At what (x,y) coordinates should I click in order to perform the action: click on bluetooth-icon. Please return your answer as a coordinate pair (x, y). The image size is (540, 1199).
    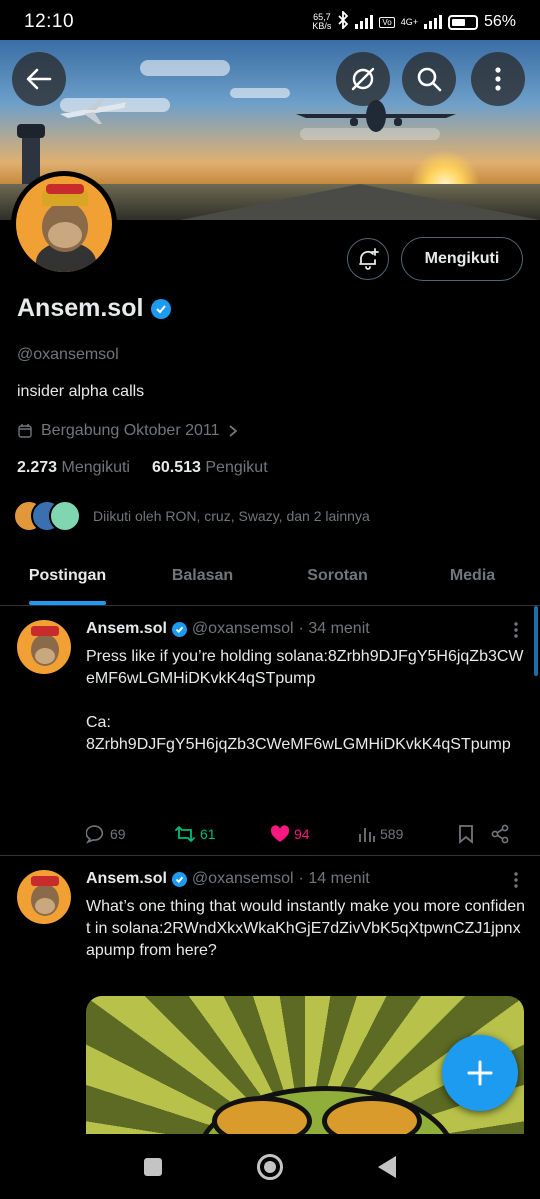
    Looking at the image, I should click on (343, 21).